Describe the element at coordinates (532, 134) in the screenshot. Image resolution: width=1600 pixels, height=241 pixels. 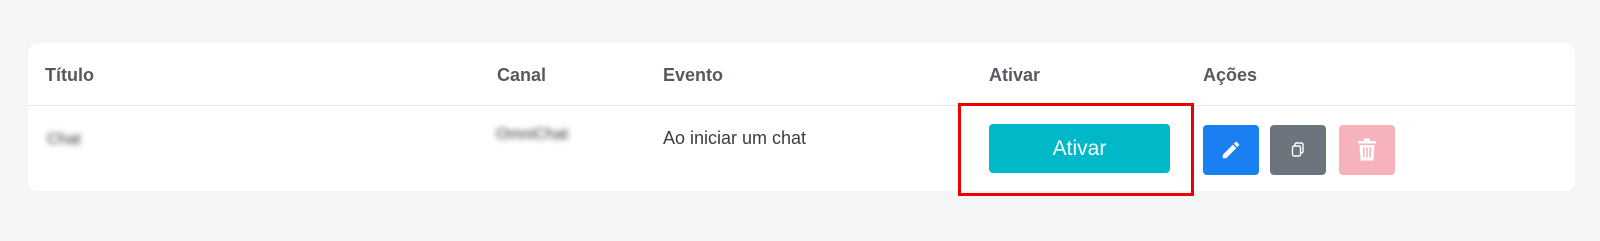
I see `row-canal-cell: OmniChat` at that location.